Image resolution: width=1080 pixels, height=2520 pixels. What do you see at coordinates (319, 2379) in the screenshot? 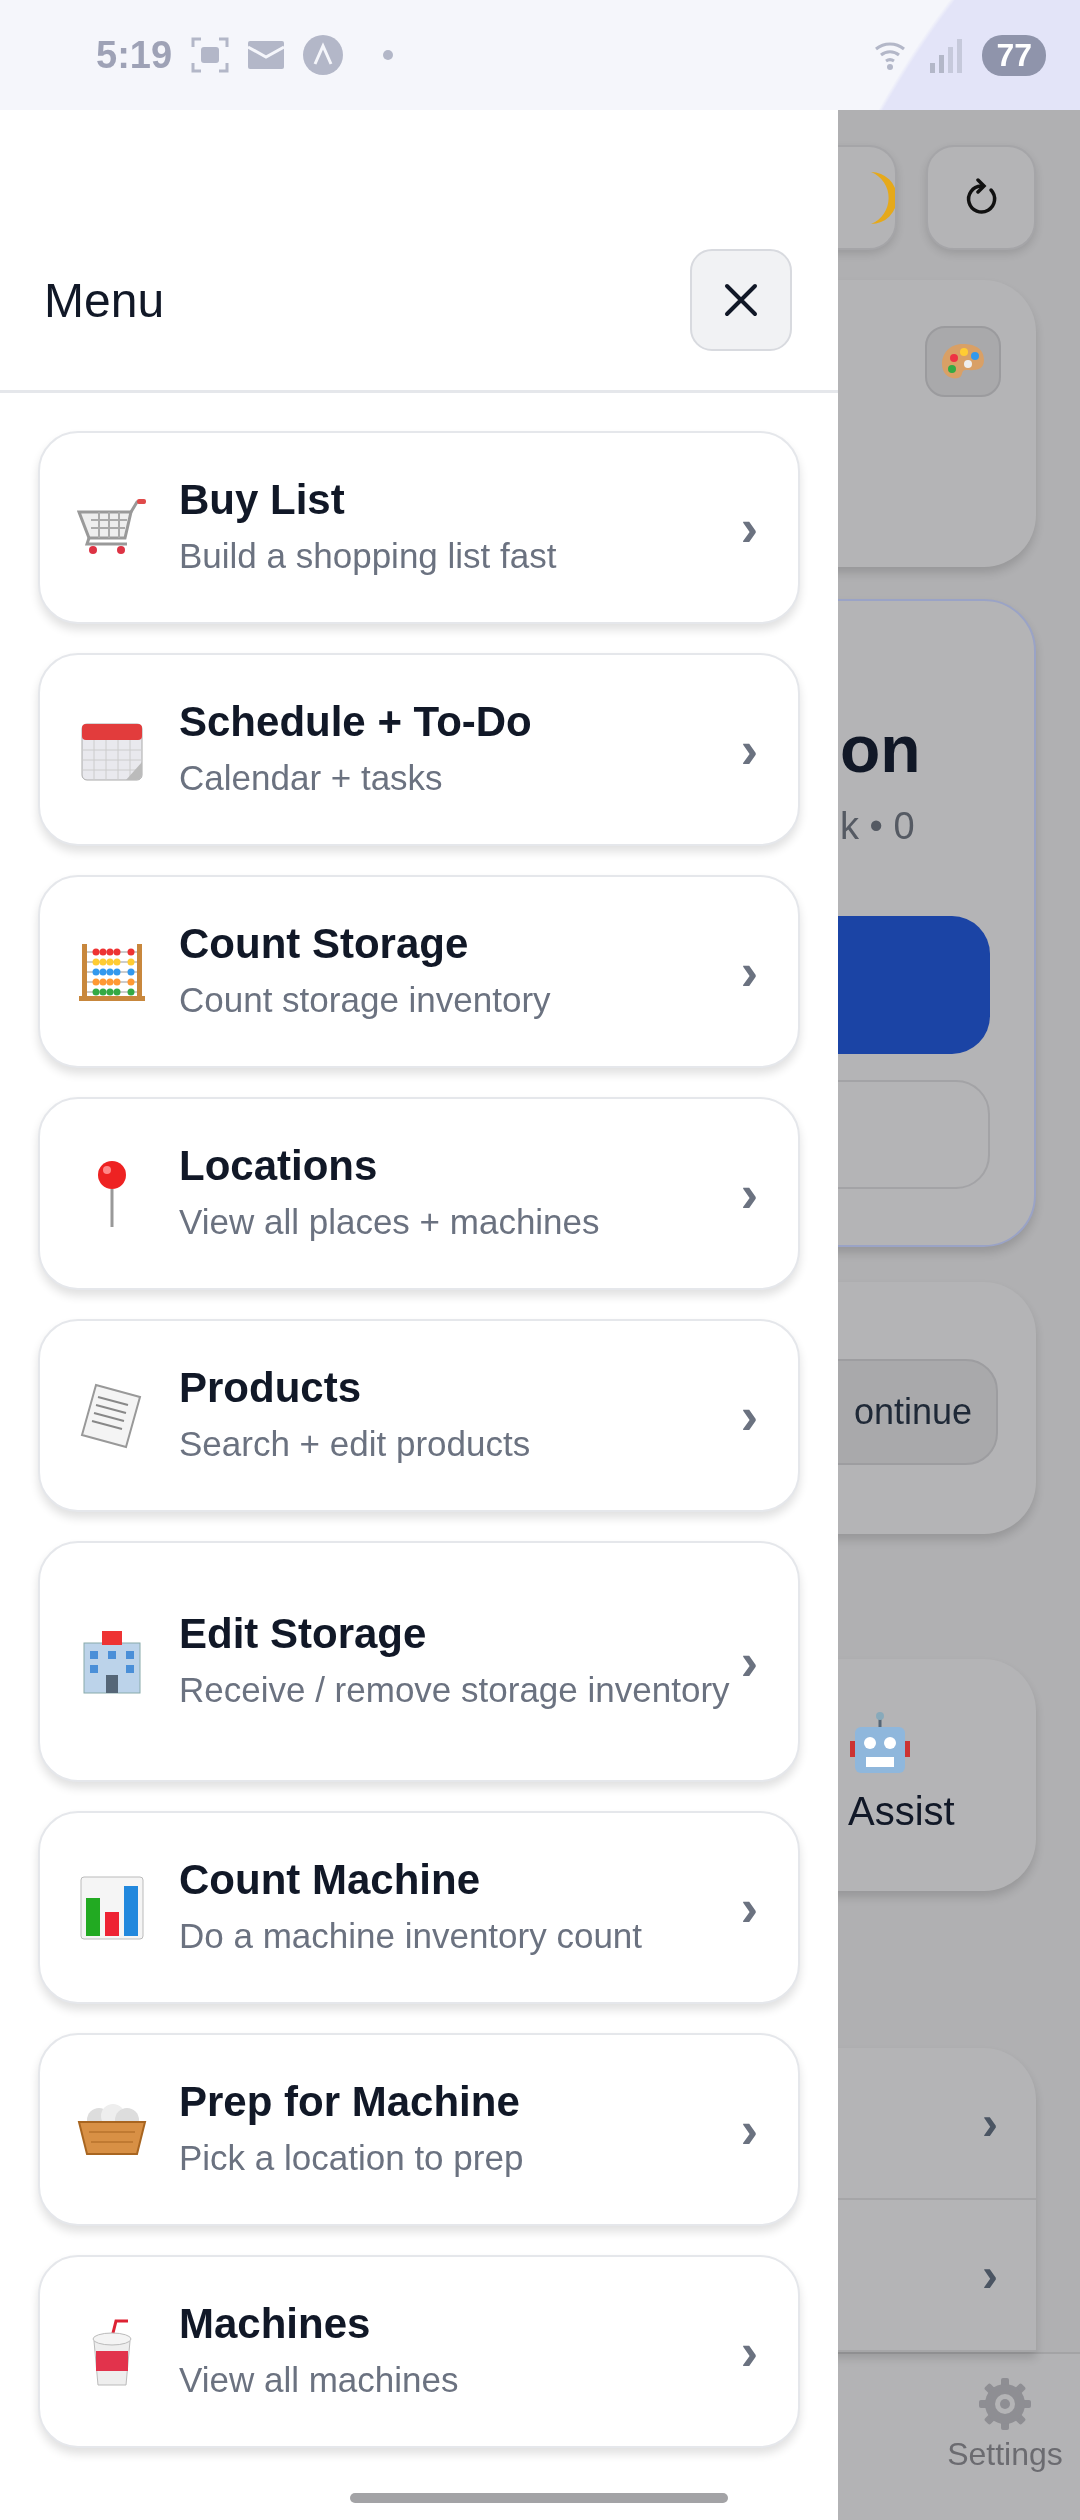
I see `menu-item-subtitle: View all machines` at bounding box center [319, 2379].